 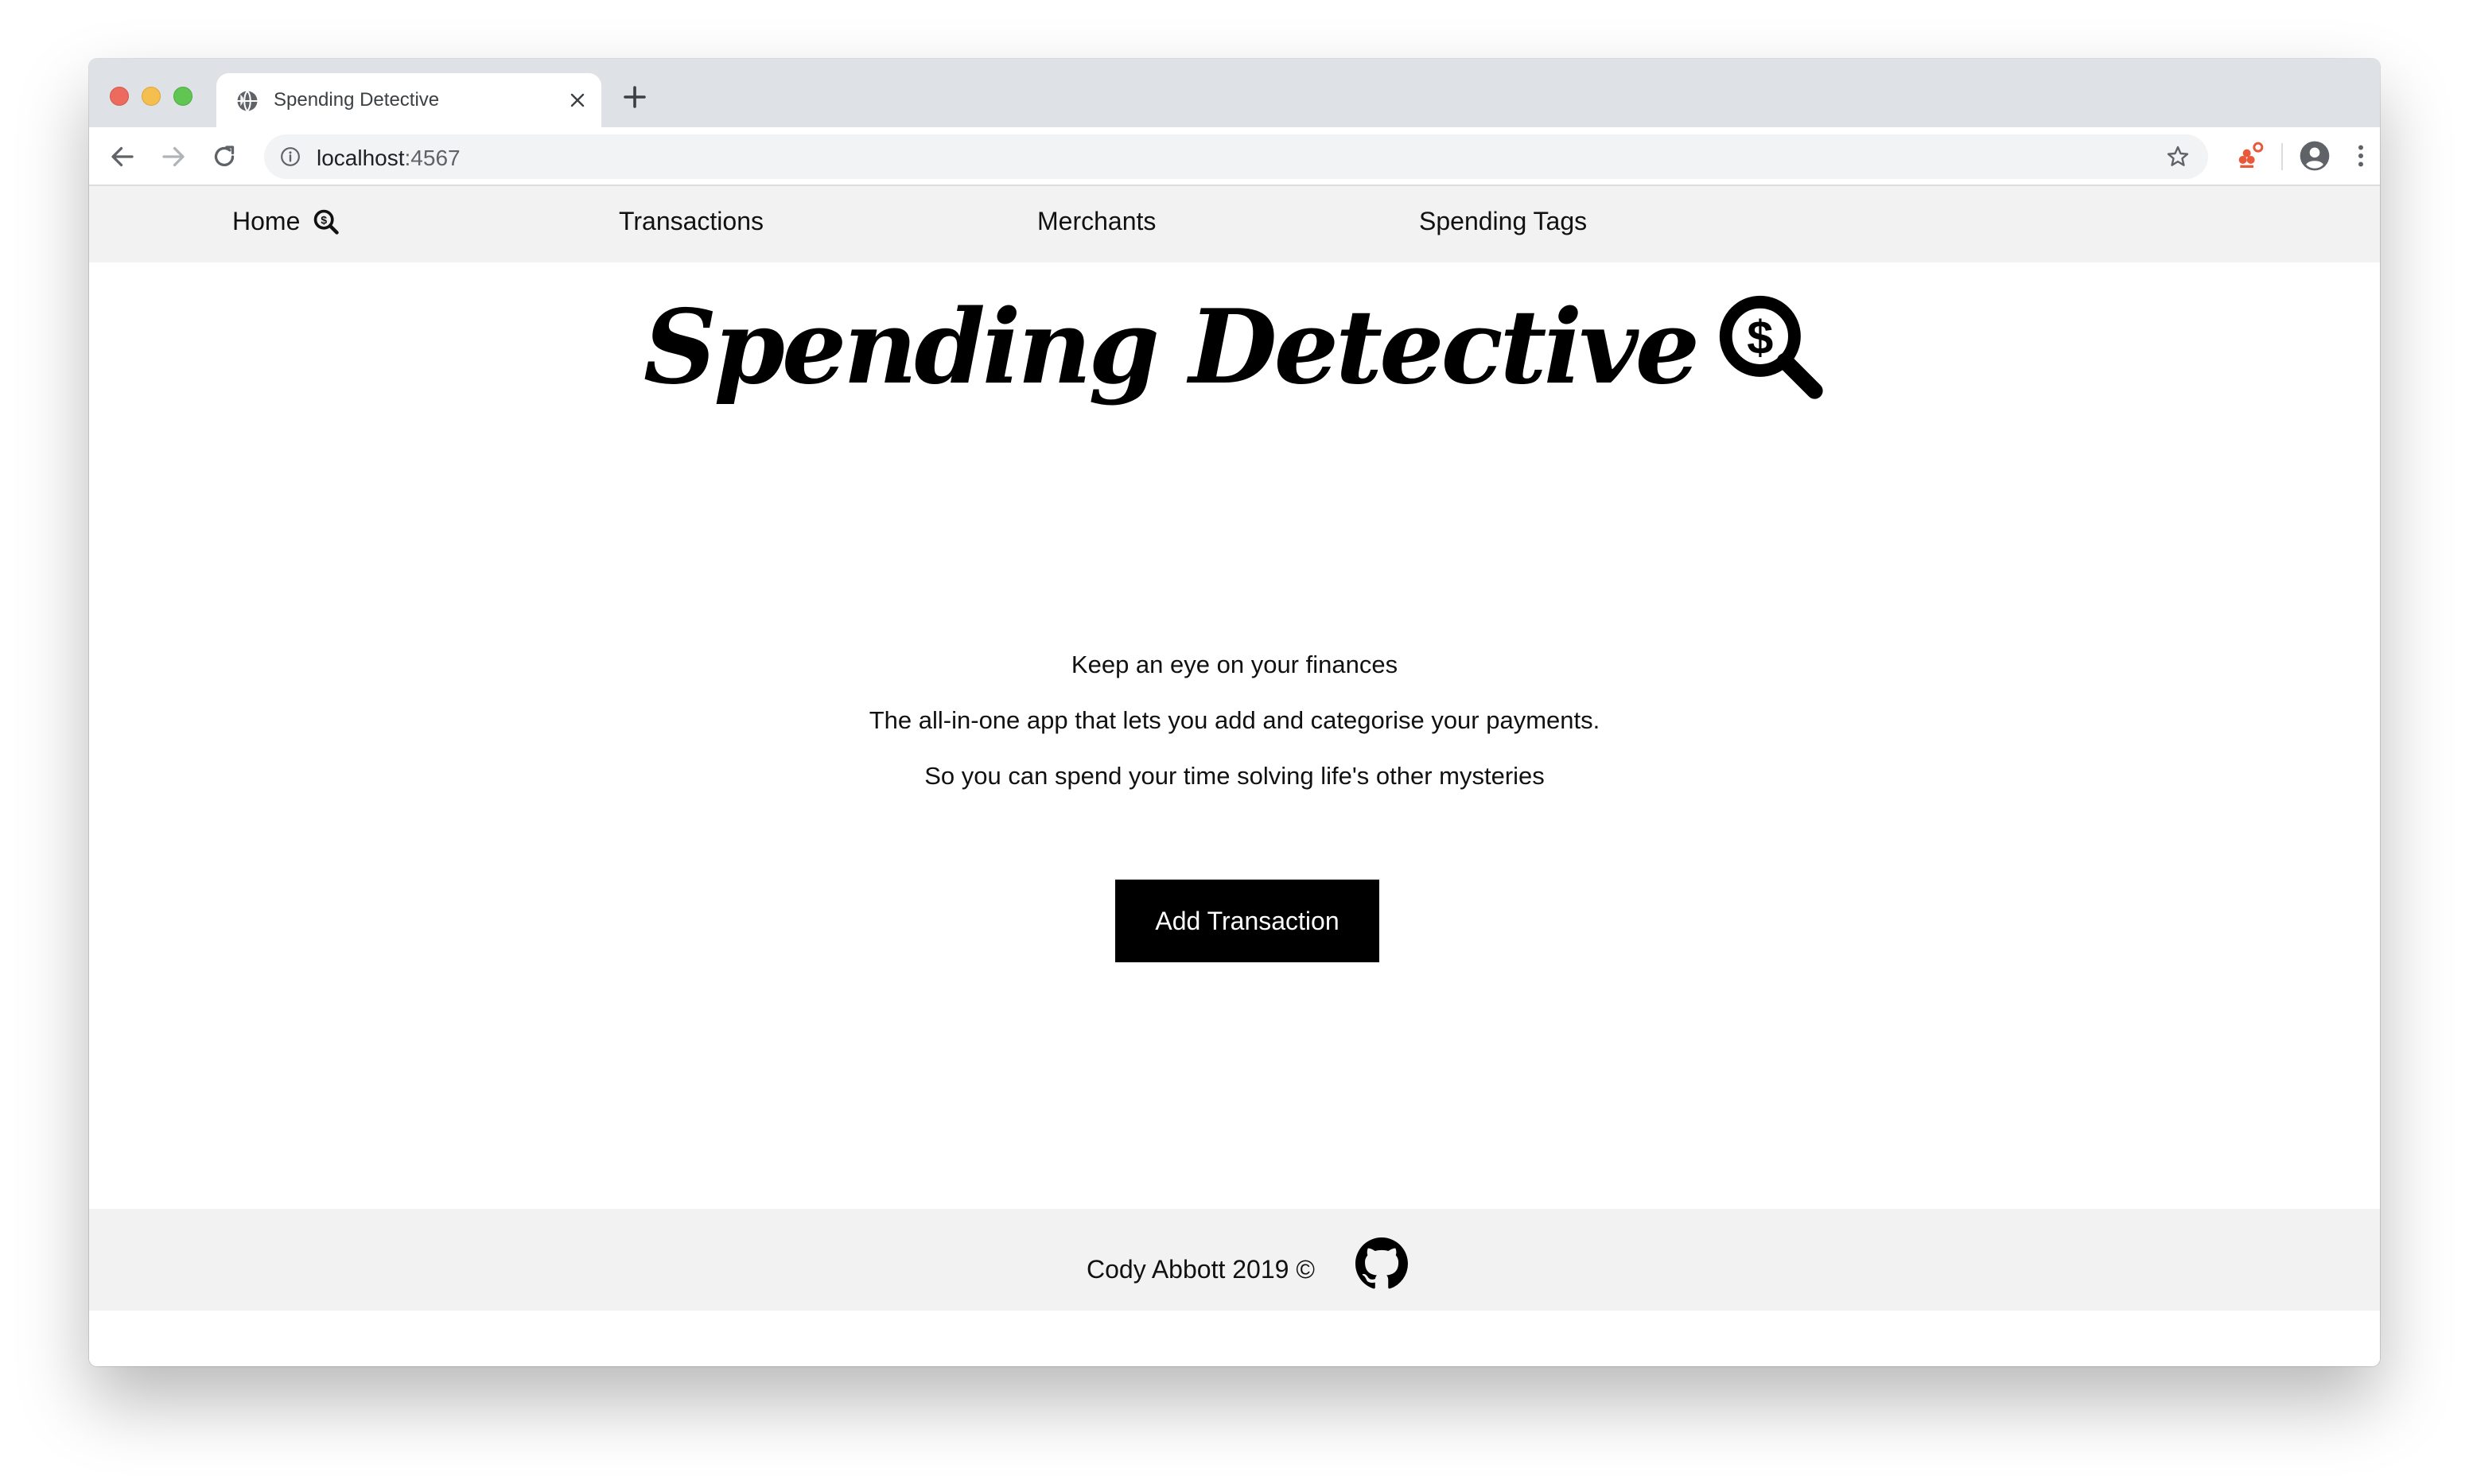 What do you see at coordinates (1096, 221) in the screenshot?
I see `nav-merchants-link: Merchants` at bounding box center [1096, 221].